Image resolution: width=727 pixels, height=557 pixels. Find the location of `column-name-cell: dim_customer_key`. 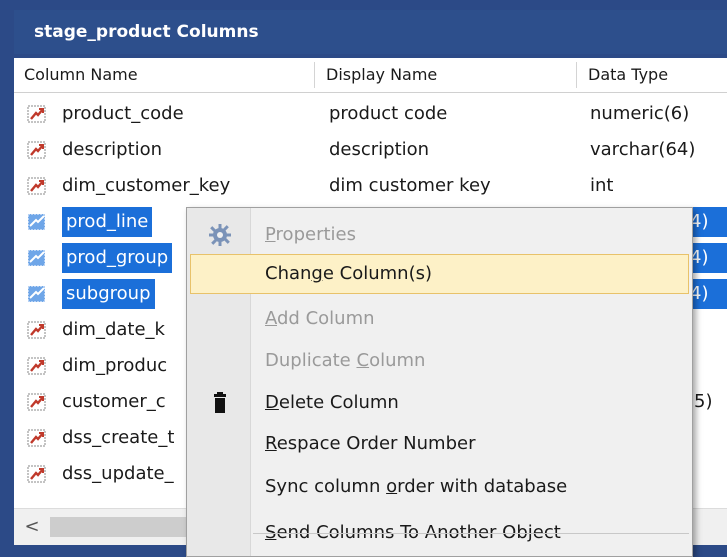

column-name-cell: dim_customer_key is located at coordinates (191, 186).